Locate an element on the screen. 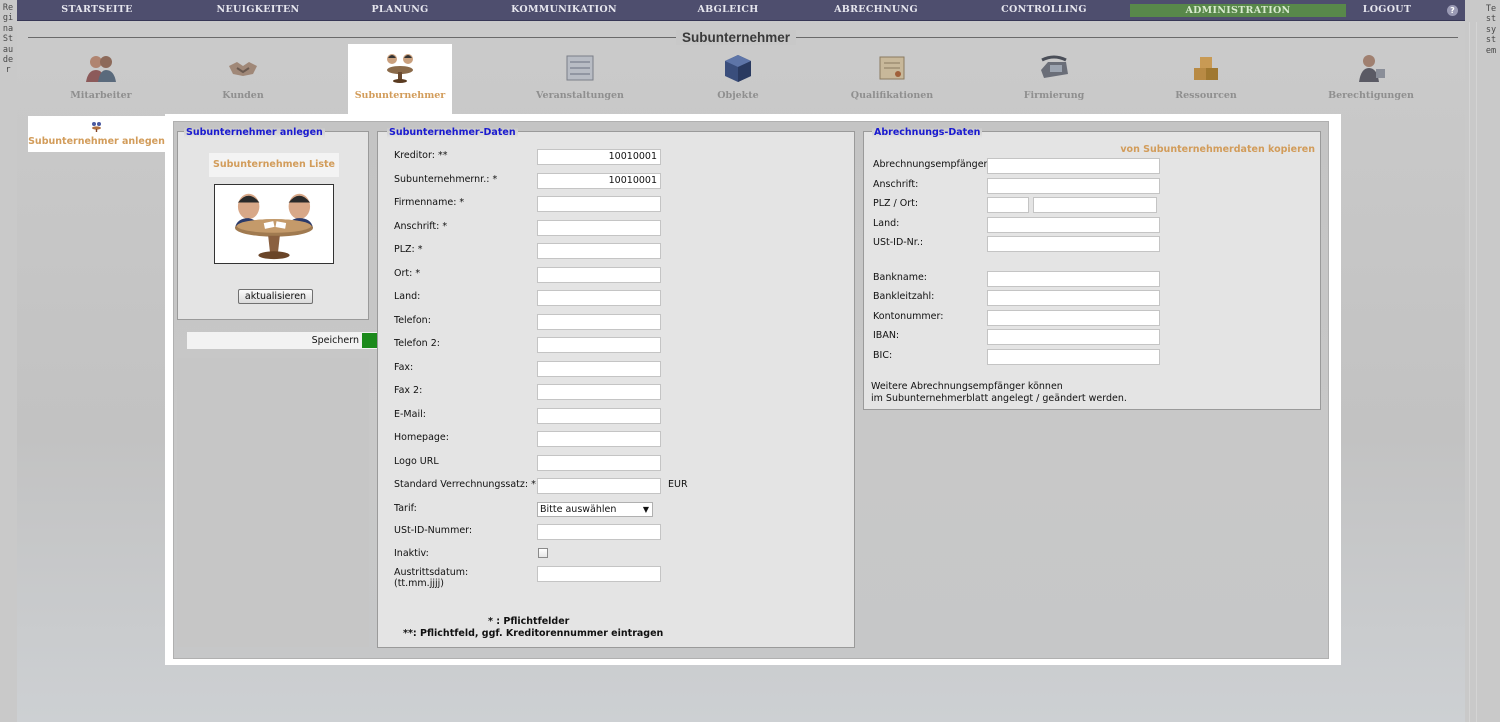 The width and height of the screenshot is (1500, 722). kreditor-input: 10010001 is located at coordinates (599, 157).